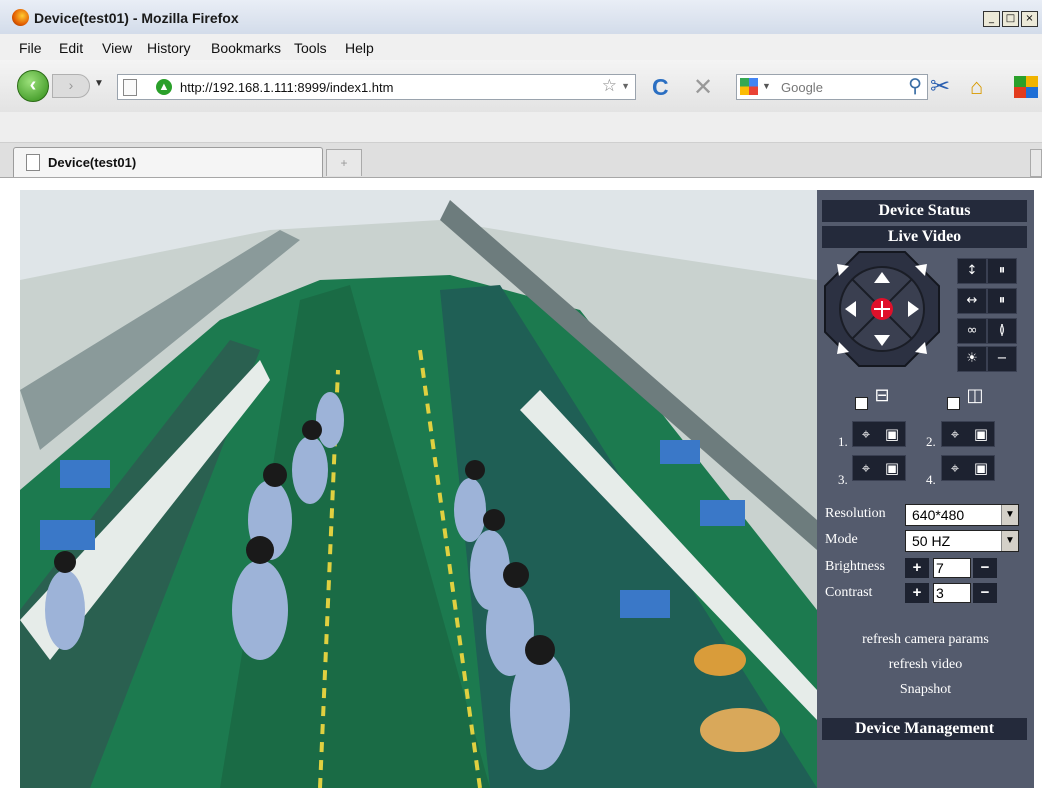 The height and width of the screenshot is (798, 1042). Describe the element at coordinates (136, 18) in the screenshot. I see `window-title: Device(test01) - Mozilla Firefox` at that location.